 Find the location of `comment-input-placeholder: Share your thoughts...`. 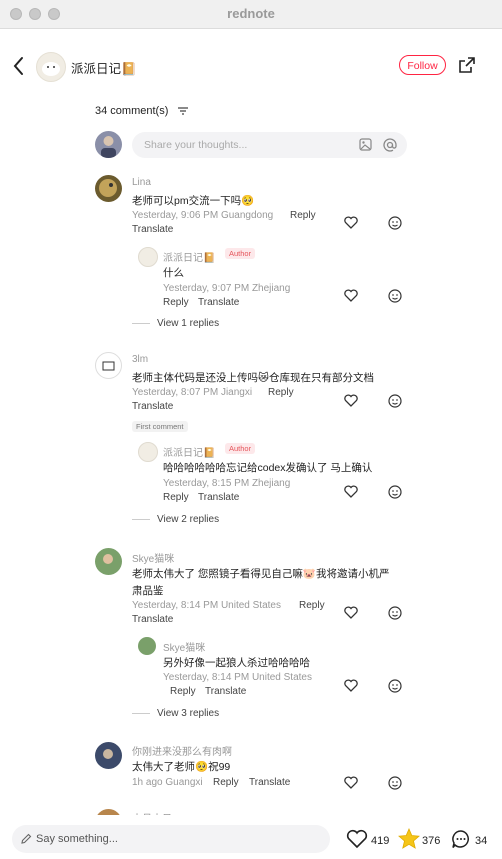

comment-input-placeholder: Share your thoughts... is located at coordinates (196, 145).